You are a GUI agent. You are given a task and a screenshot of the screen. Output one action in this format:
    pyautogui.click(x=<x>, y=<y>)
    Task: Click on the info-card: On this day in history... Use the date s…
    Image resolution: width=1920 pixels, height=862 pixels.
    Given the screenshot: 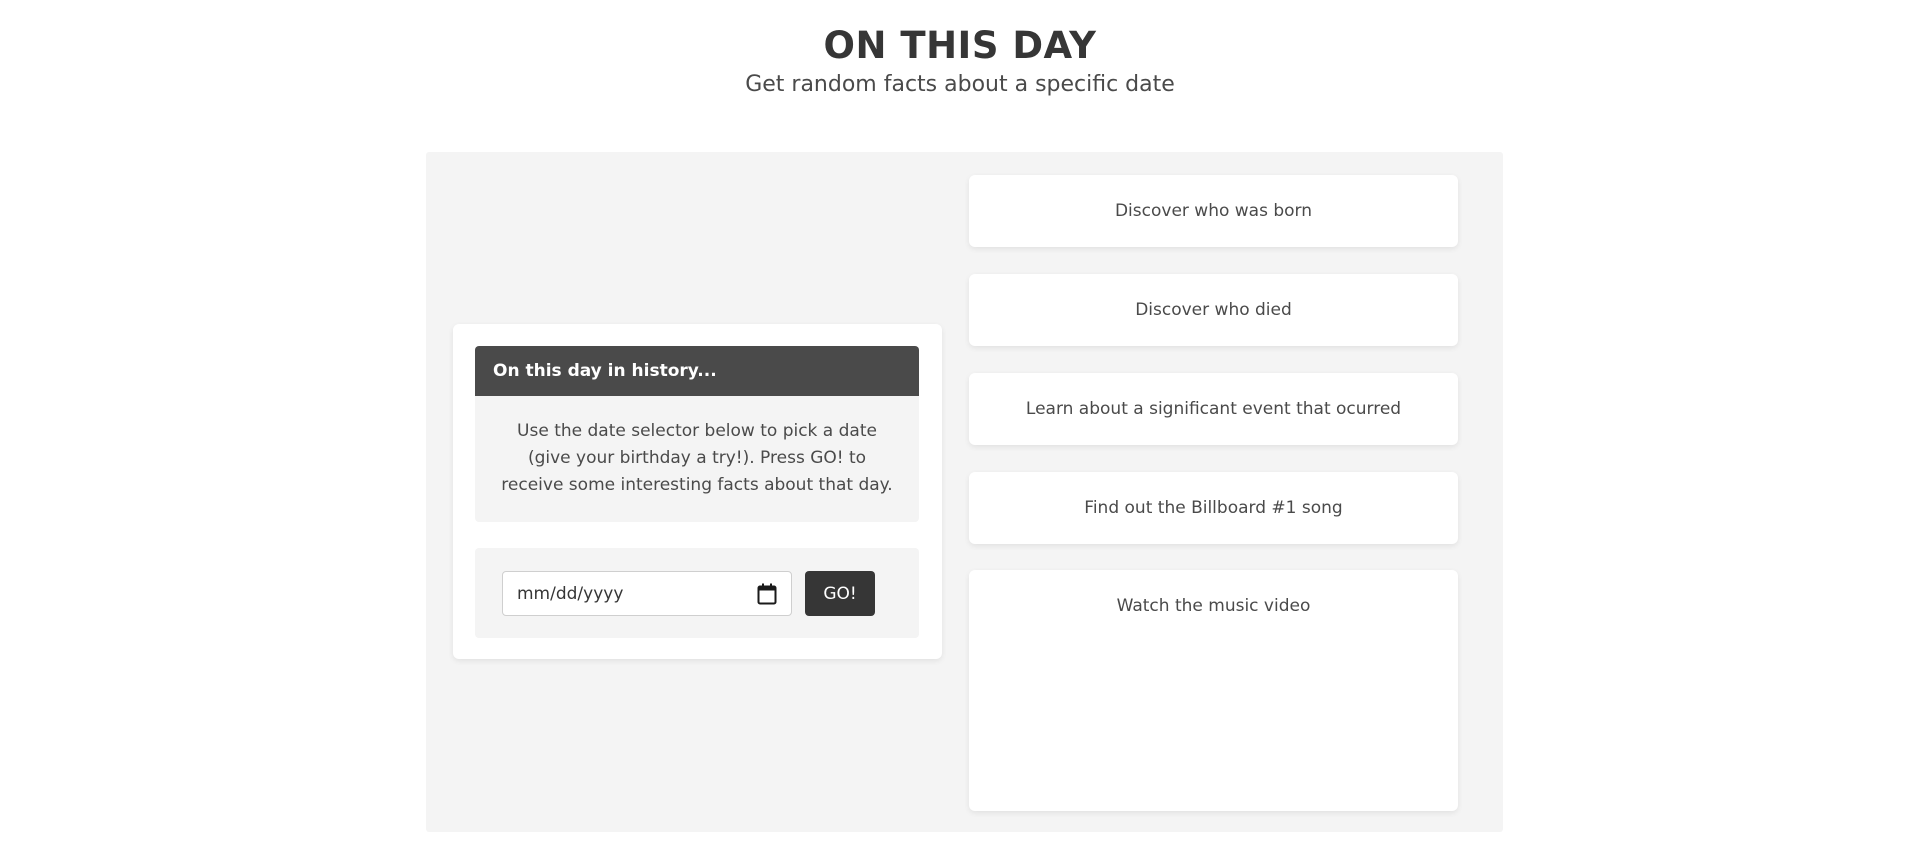 What is the action you would take?
    pyautogui.click(x=697, y=491)
    